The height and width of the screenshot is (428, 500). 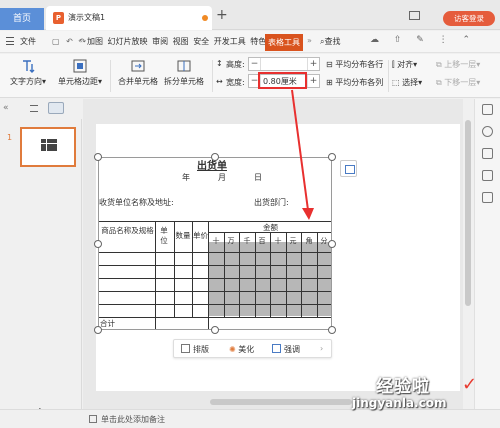 I want to click on layout-icon, so click(x=185, y=348).